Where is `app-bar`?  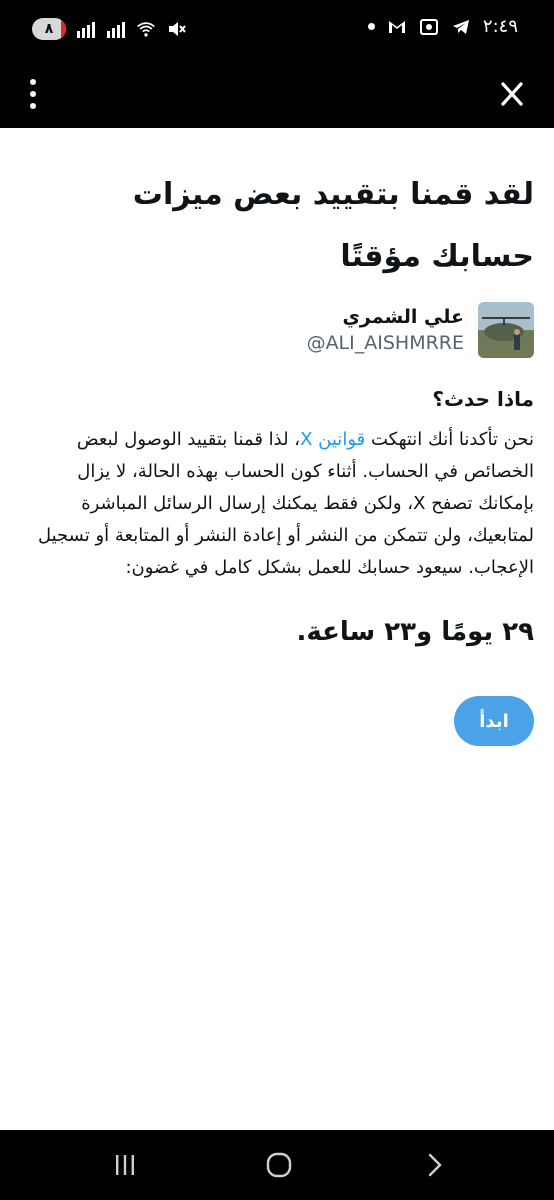 app-bar is located at coordinates (277, 95).